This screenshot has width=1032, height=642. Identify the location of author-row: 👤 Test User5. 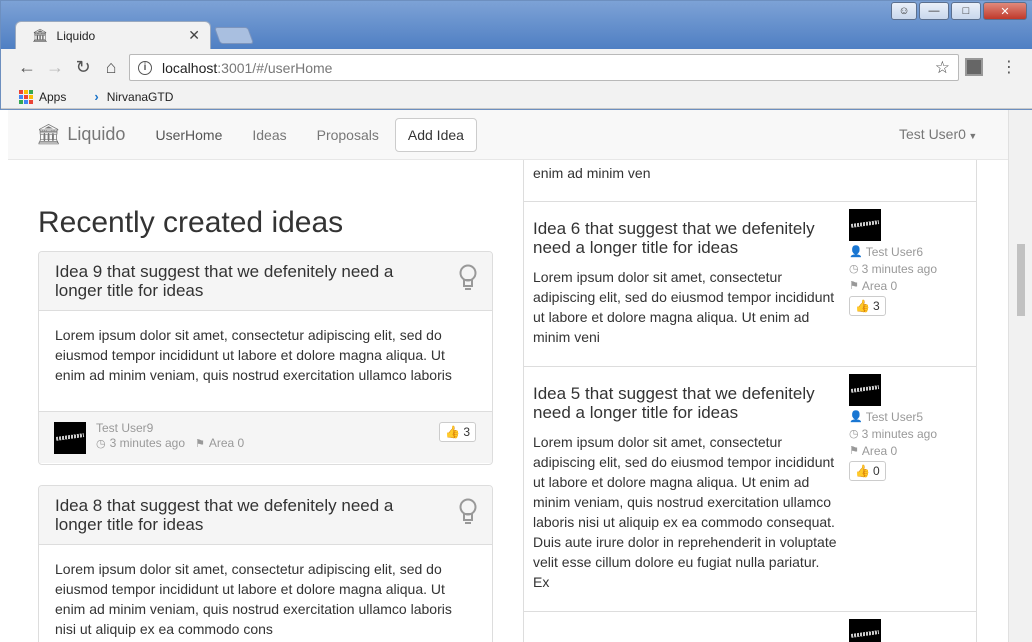
(893, 416).